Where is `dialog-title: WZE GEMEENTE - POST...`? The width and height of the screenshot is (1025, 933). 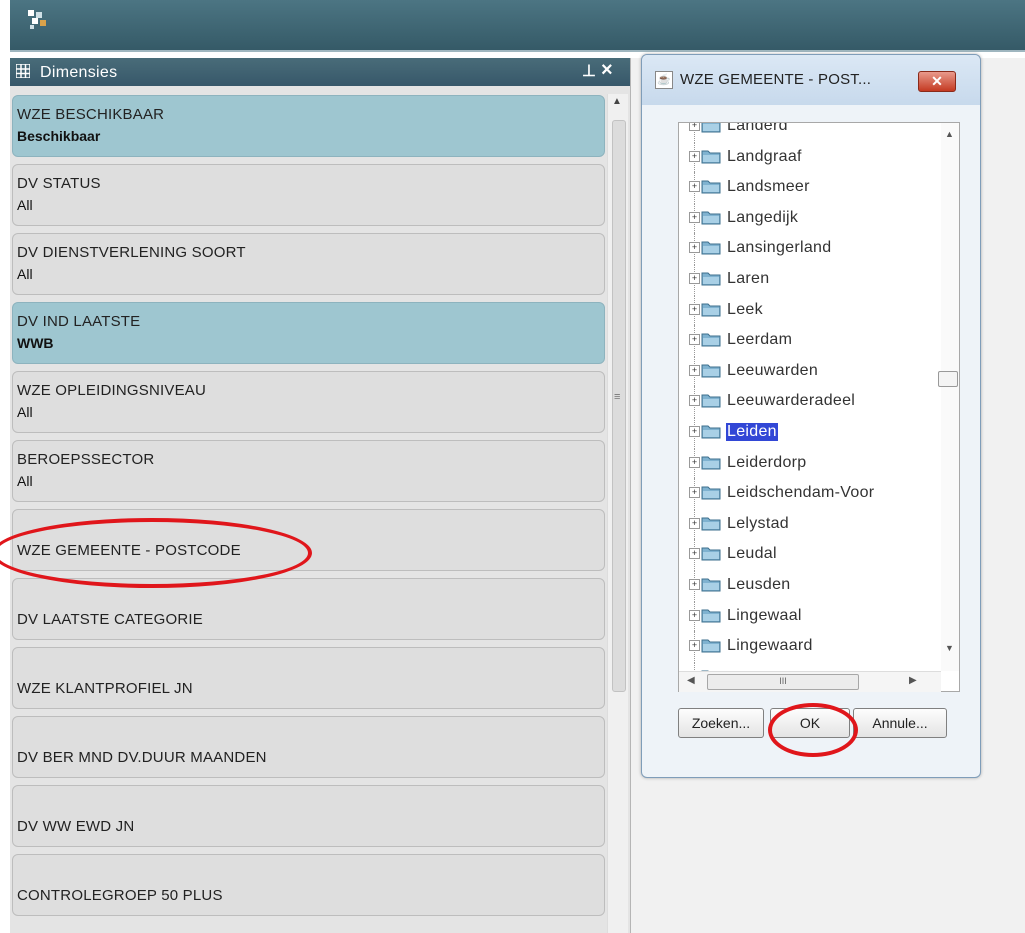 dialog-title: WZE GEMEENTE - POST... is located at coordinates (776, 79).